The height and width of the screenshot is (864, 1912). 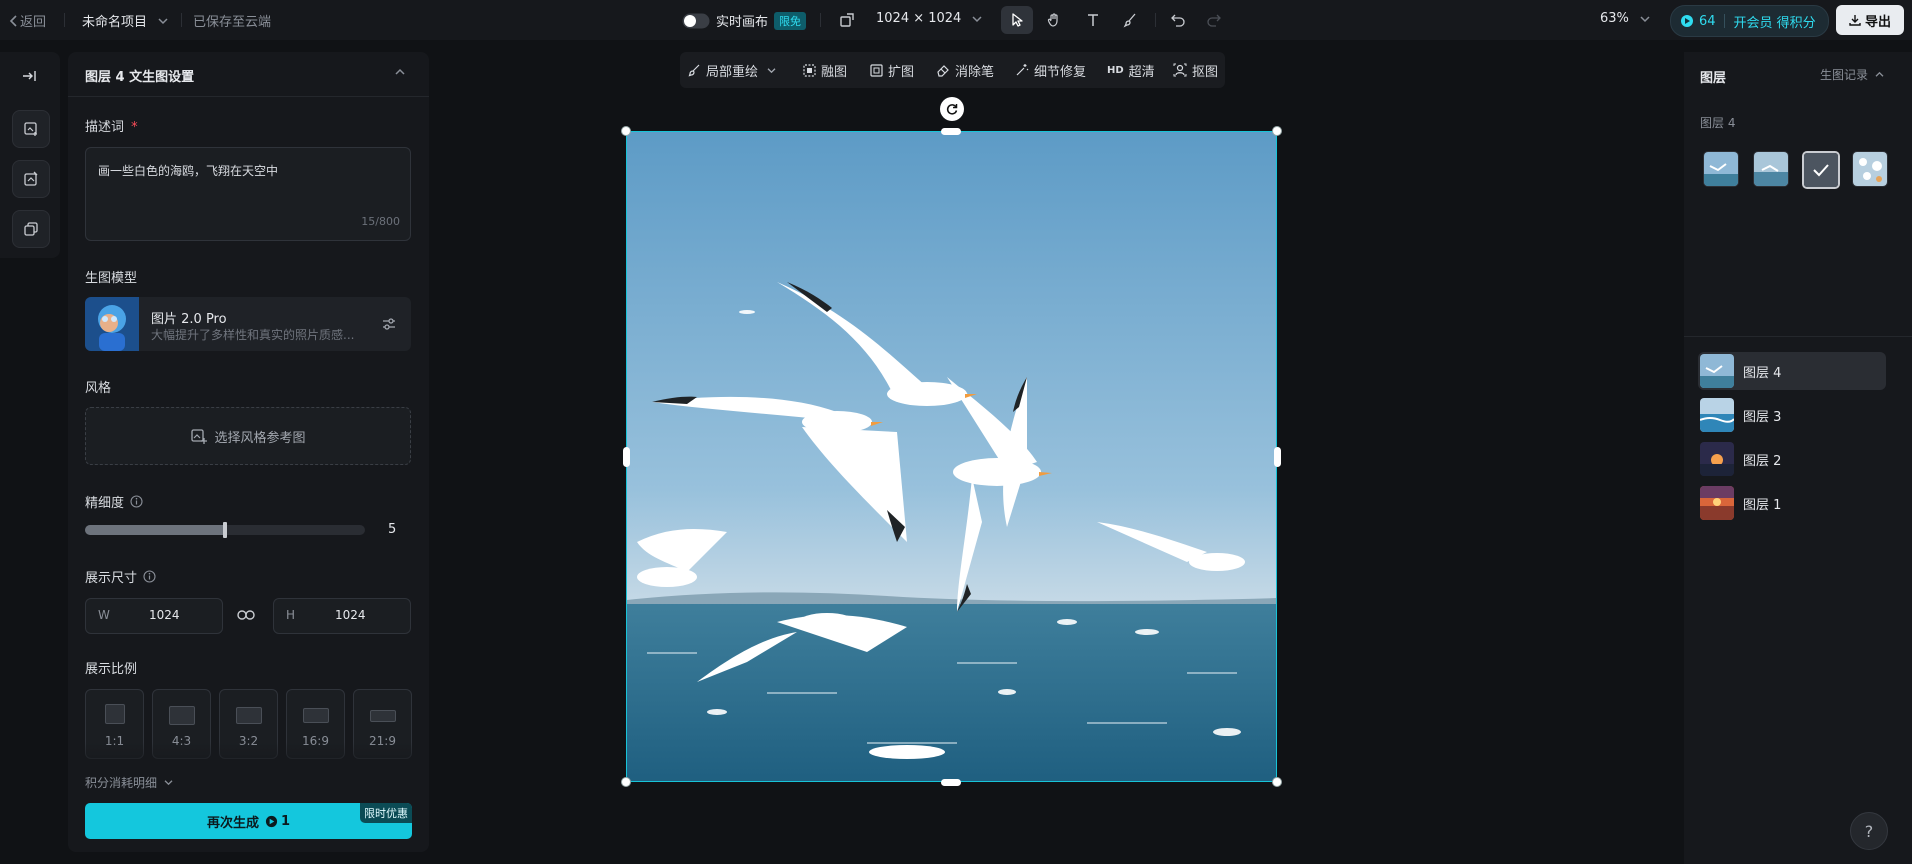 What do you see at coordinates (732, 70) in the screenshot?
I see `local-redraw-button: 局部重绘` at bounding box center [732, 70].